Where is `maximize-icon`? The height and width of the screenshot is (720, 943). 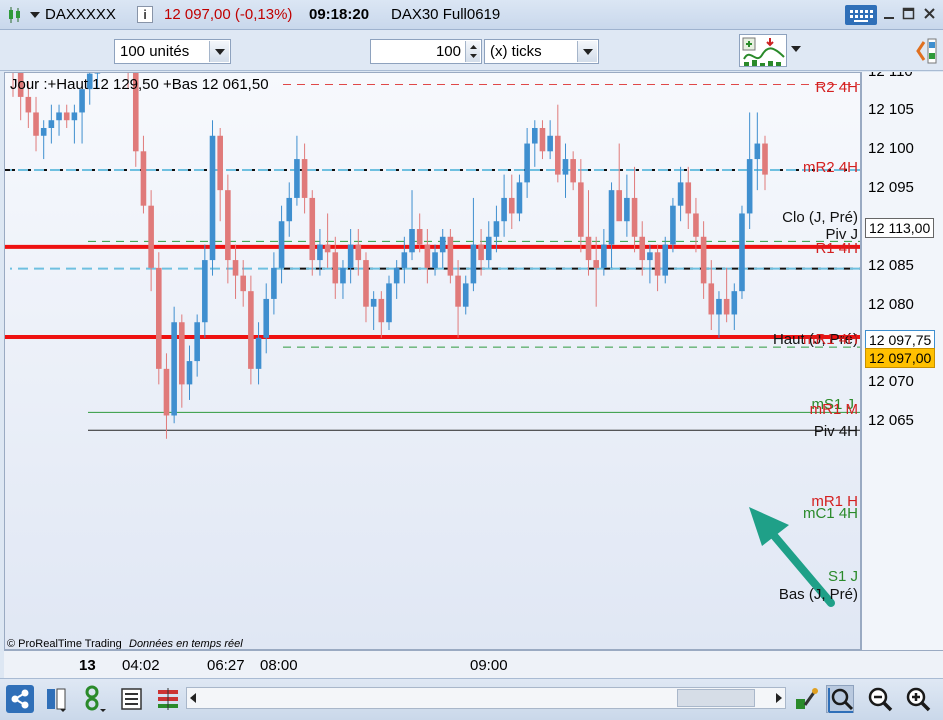
maximize-icon is located at coordinates (909, 14).